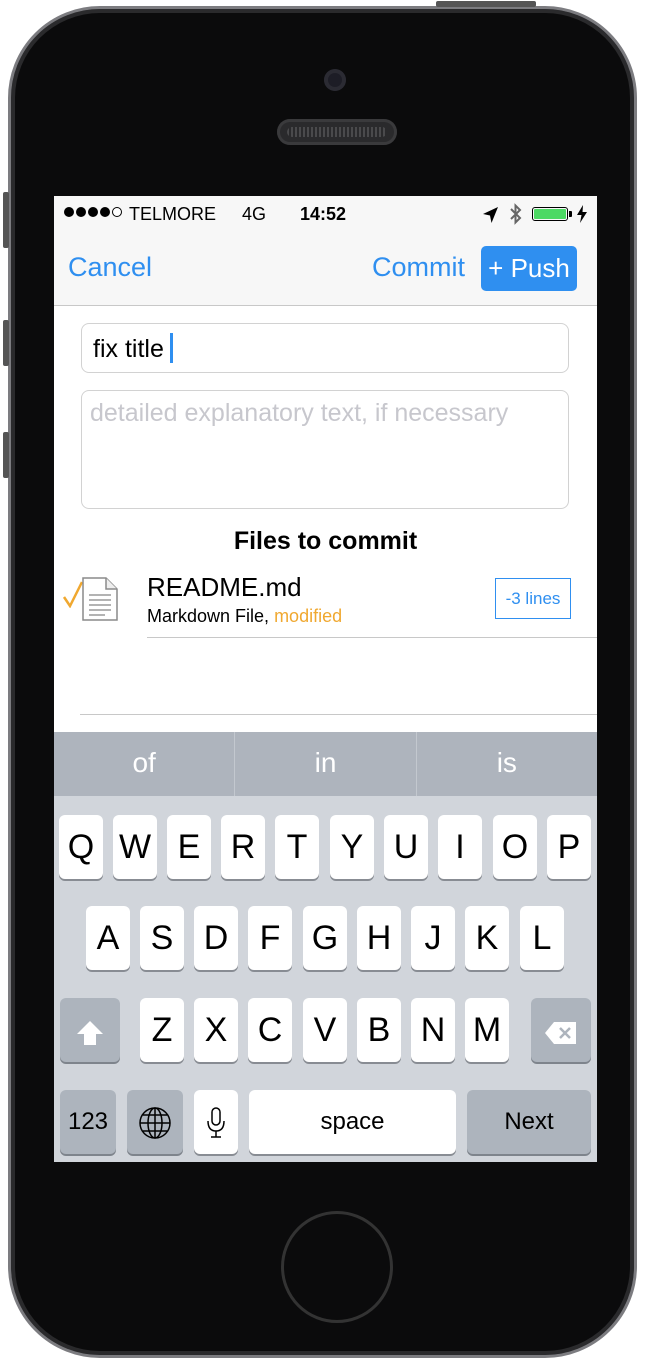 The width and height of the screenshot is (645, 1366). What do you see at coordinates (486, 4) in the screenshot?
I see `power-button` at bounding box center [486, 4].